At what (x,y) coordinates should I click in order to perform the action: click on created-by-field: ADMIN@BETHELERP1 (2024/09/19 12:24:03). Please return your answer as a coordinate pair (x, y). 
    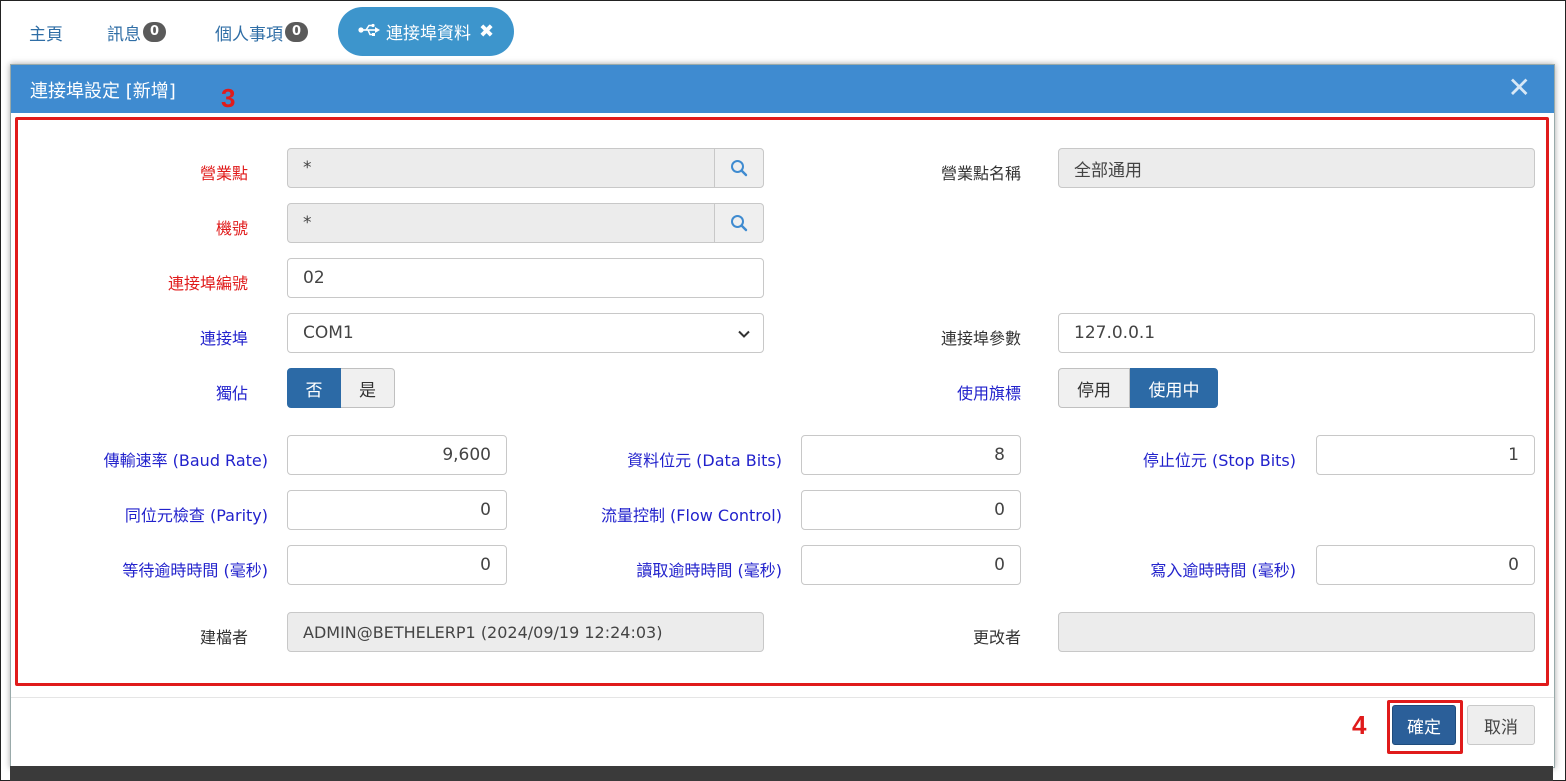
    Looking at the image, I should click on (525, 632).